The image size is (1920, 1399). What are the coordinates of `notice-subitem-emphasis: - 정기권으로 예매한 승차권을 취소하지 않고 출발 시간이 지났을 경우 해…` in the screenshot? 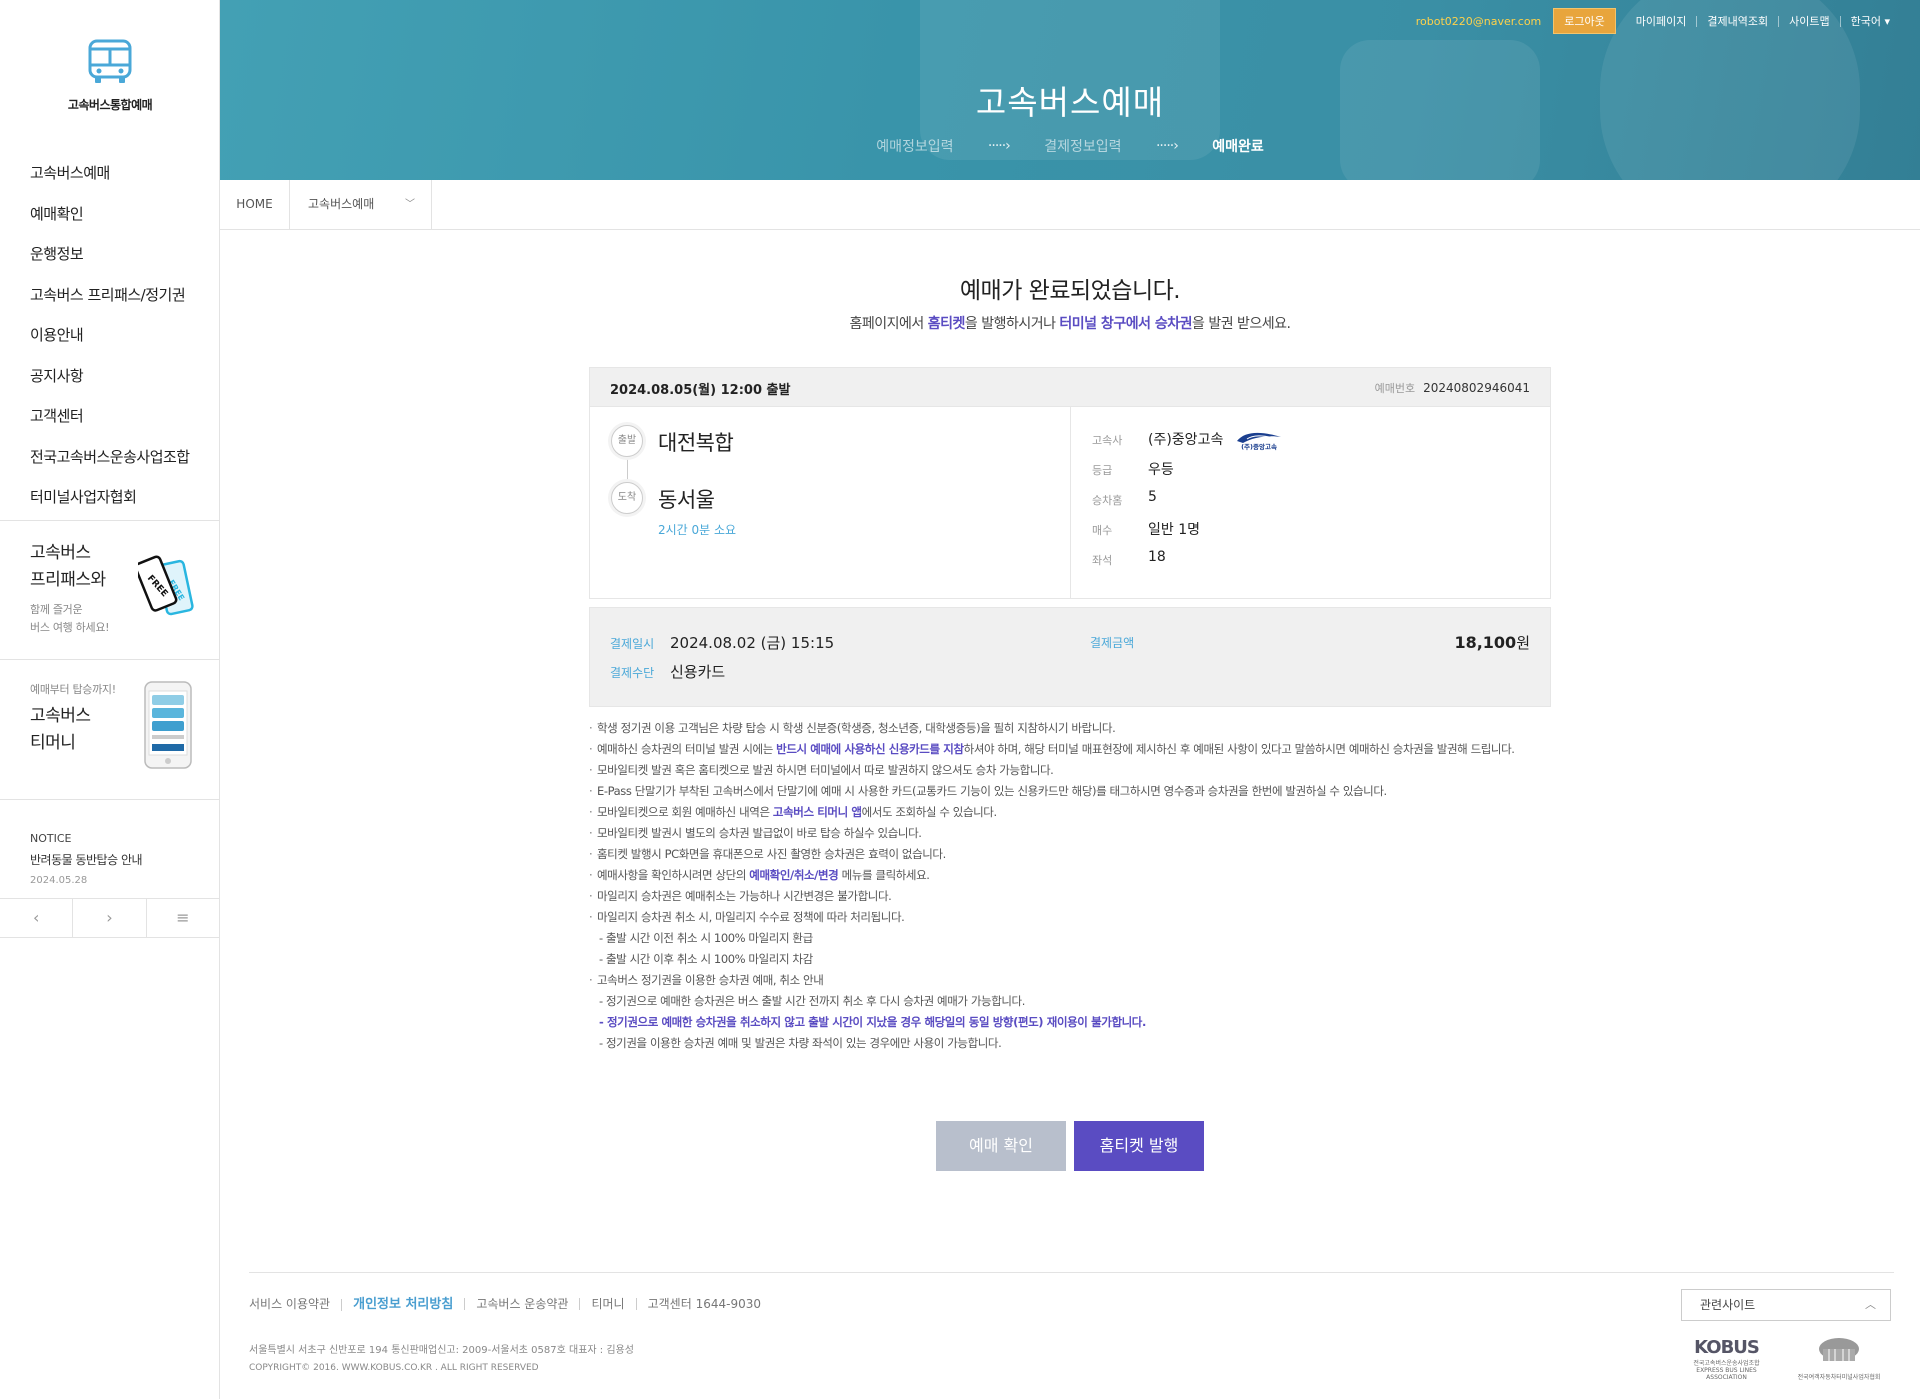 It's located at (872, 1022).